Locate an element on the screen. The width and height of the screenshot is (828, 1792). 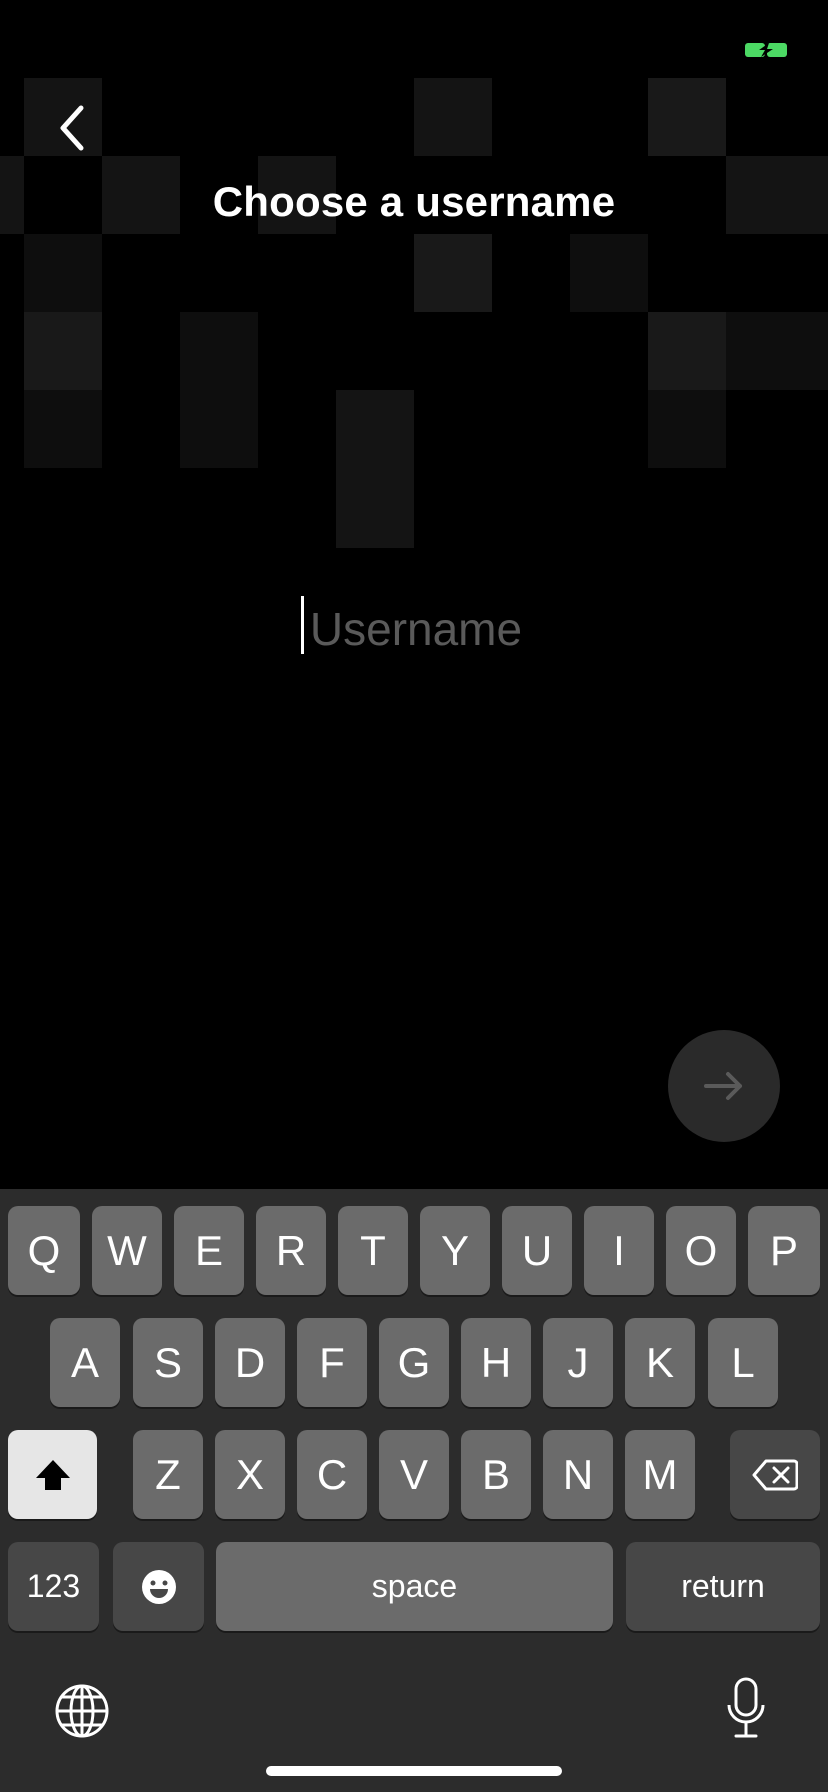
return-key: return is located at coordinates (723, 1586).